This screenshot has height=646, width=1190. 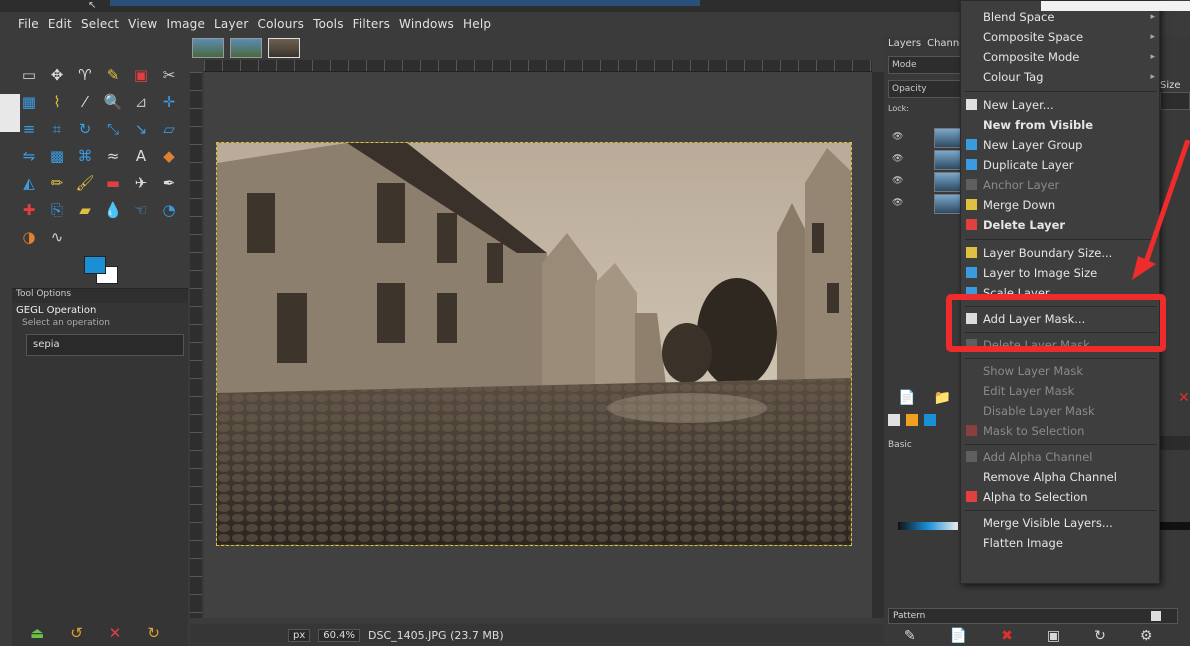 What do you see at coordinates (1146, 636) in the screenshot?
I see `settings-icon: ⚙` at bounding box center [1146, 636].